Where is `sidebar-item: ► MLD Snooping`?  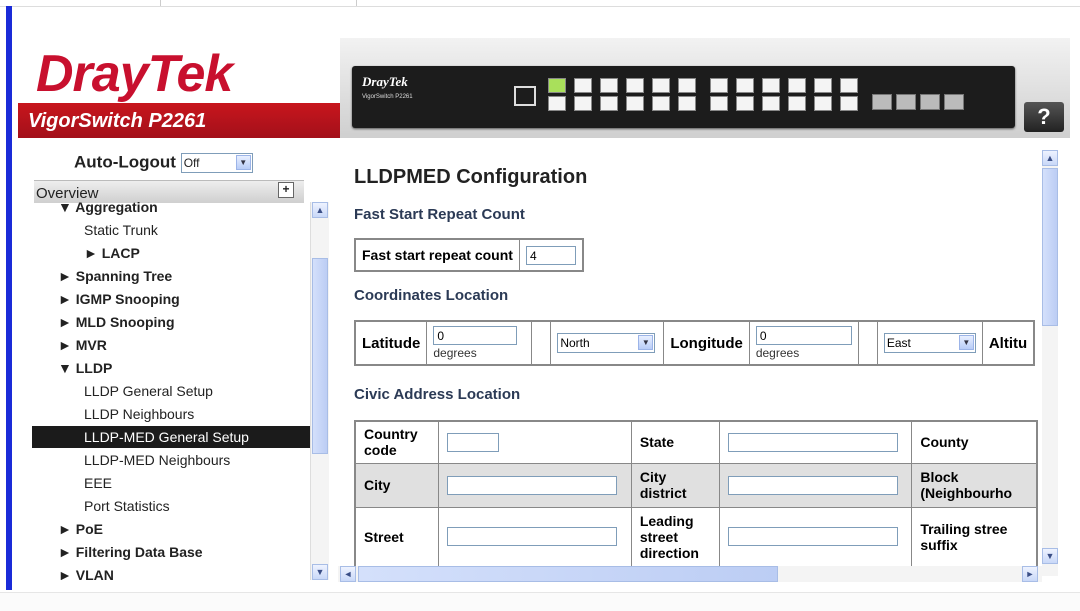 sidebar-item: ► MLD Snooping is located at coordinates (171, 322).